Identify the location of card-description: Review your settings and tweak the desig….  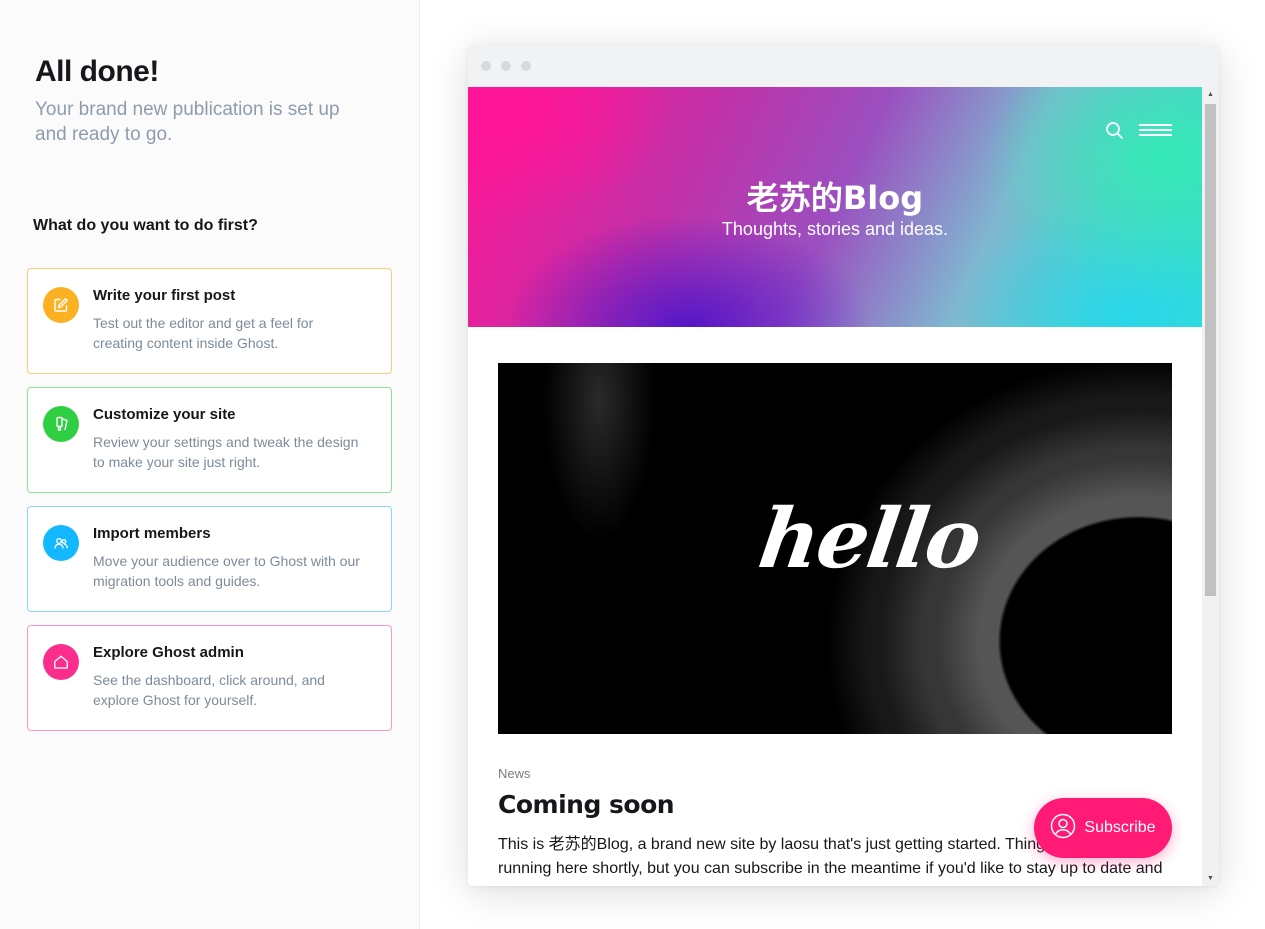
(226, 452).